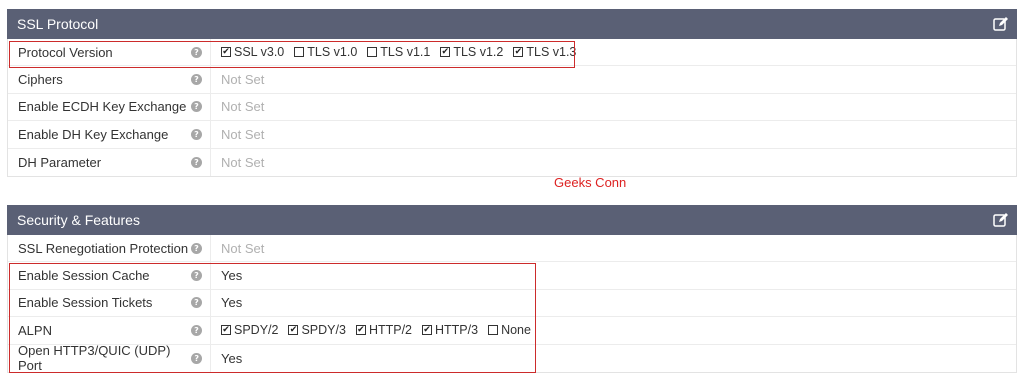  I want to click on checkbox-option: ✔ SSL v3.0, so click(252, 52).